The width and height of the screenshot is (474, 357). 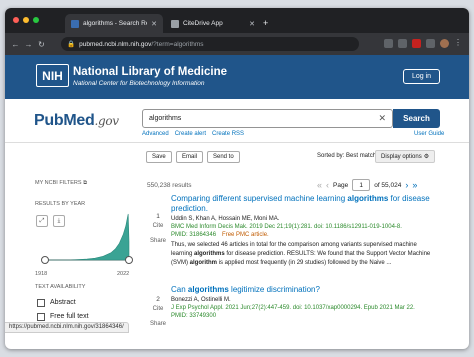 I want to click on url-host: pubmed.ncbi.nlm.nih.gov, so click(x=115, y=44).